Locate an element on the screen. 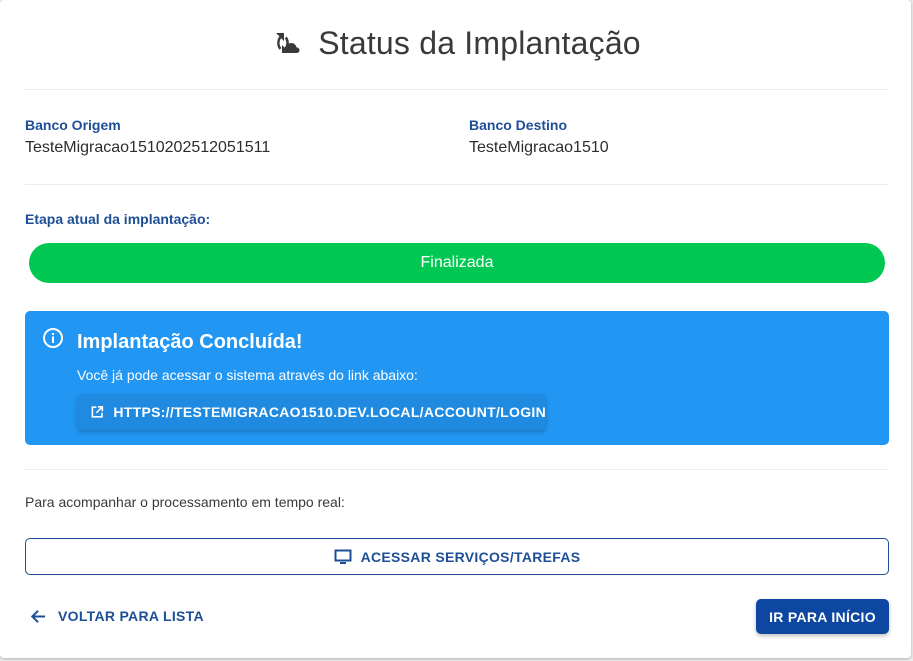  cloud-sync-icon is located at coordinates (288, 43).